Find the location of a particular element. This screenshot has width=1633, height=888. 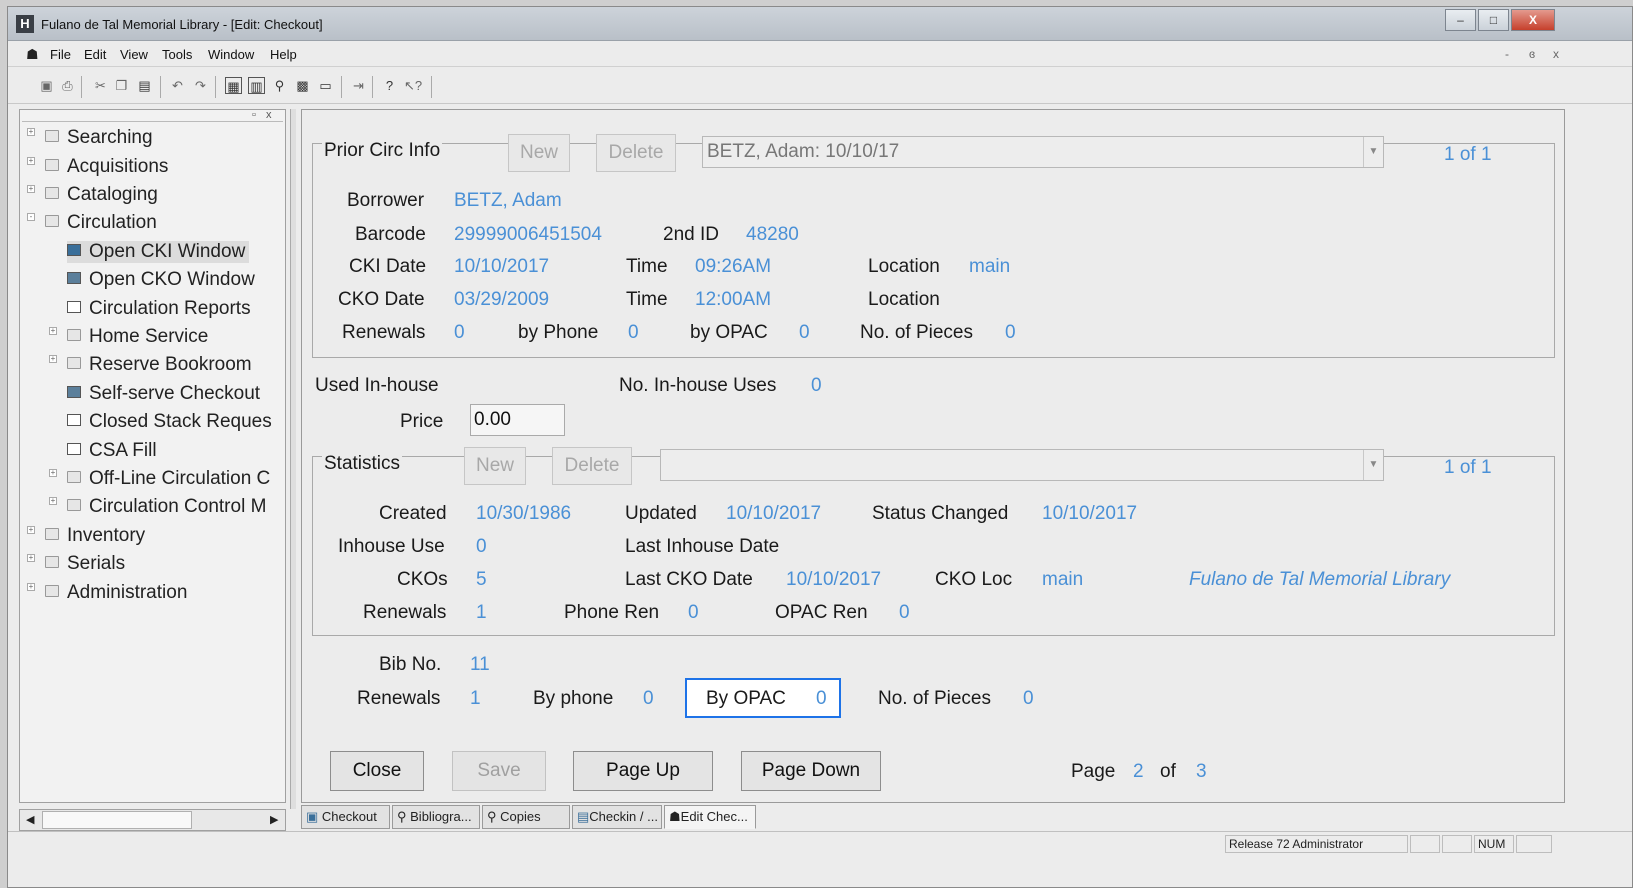

layout-icon: ▦ is located at coordinates (233, 85).